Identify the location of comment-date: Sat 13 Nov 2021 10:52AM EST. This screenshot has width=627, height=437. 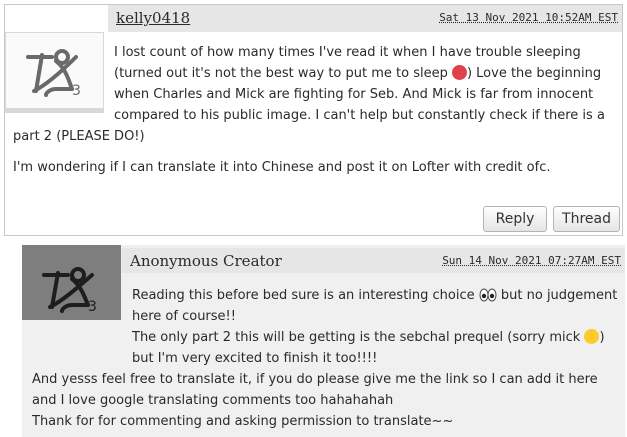
(528, 17).